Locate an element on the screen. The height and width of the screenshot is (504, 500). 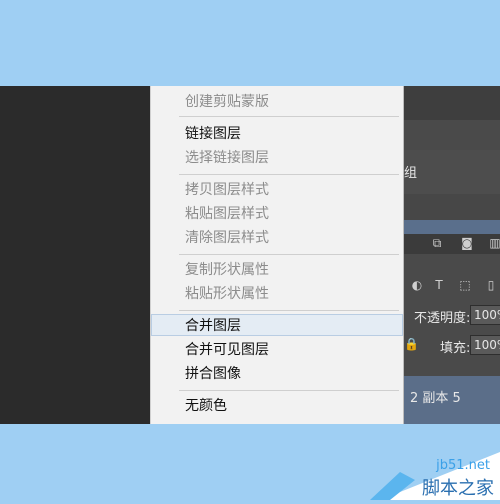
menu-item-select-linked-layers: 选择链接图层 is located at coordinates (227, 158).